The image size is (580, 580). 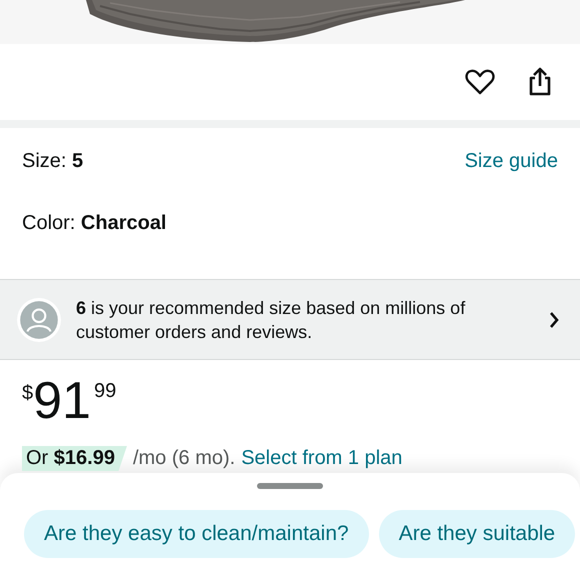 I want to click on size-guide-link: Size guide, so click(x=511, y=161).